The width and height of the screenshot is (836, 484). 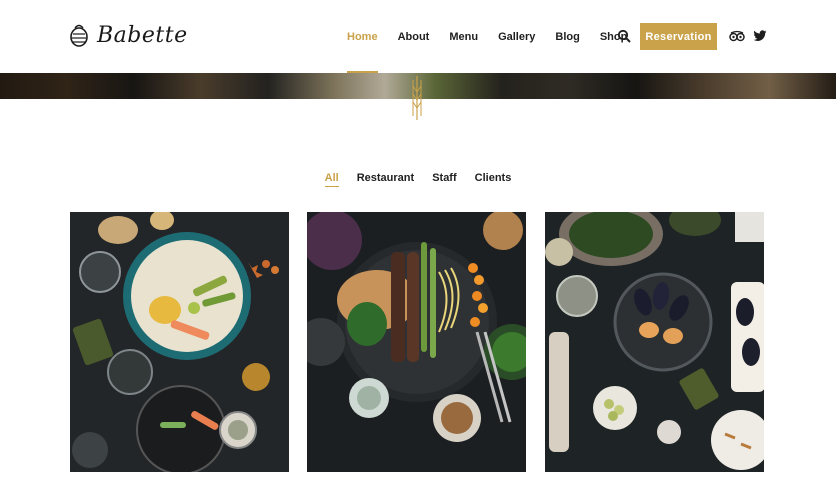 What do you see at coordinates (362, 36) in the screenshot?
I see `nav-item-home: Home` at bounding box center [362, 36].